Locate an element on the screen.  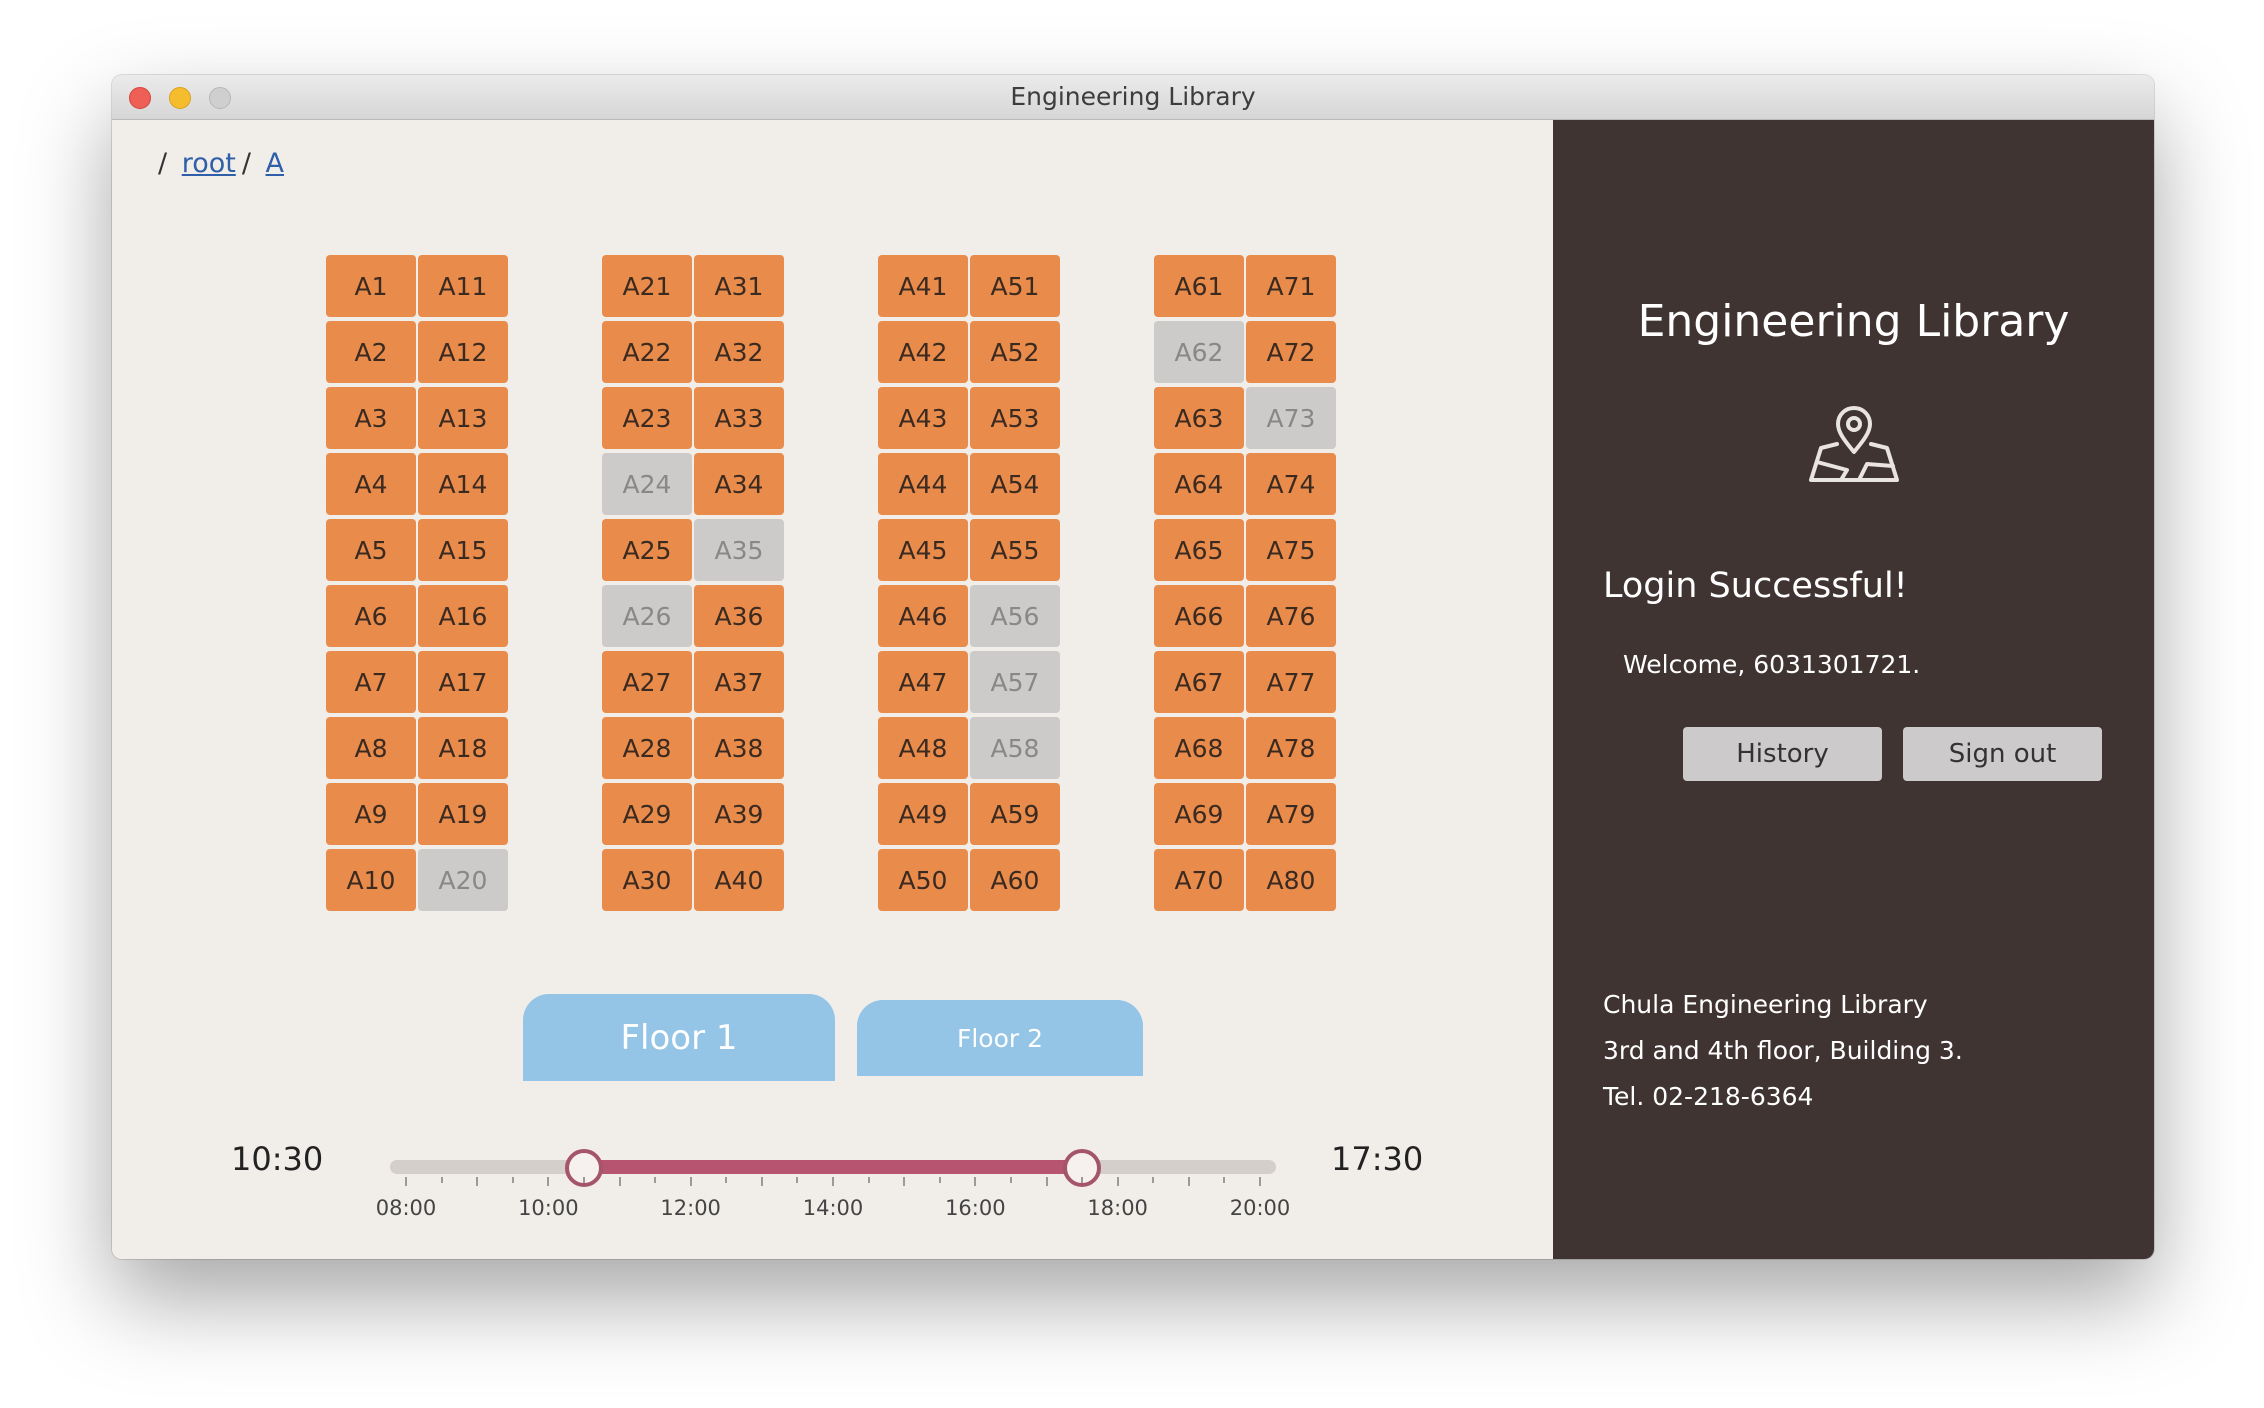
seat-button: A25 is located at coordinates (647, 550).